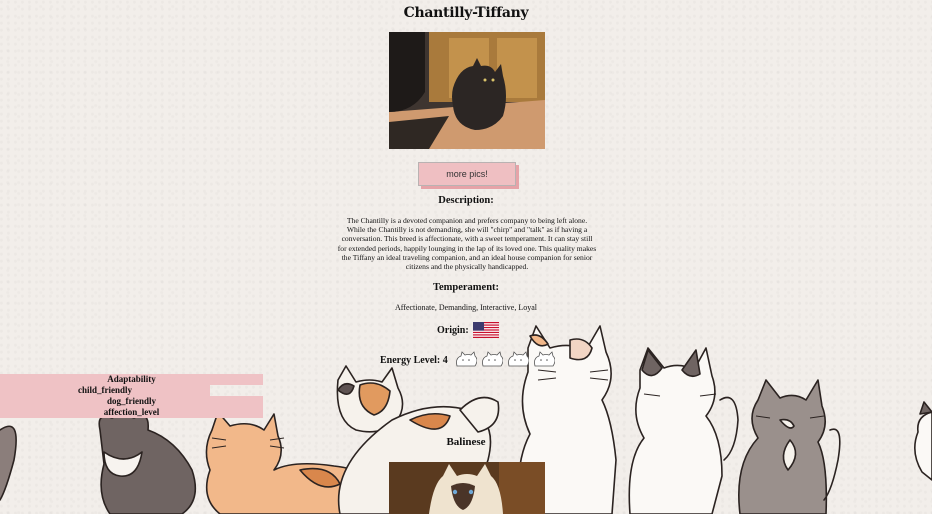 The width and height of the screenshot is (932, 514). I want to click on stat-bar-dog-friendly: dog_friendly, so click(131, 401).